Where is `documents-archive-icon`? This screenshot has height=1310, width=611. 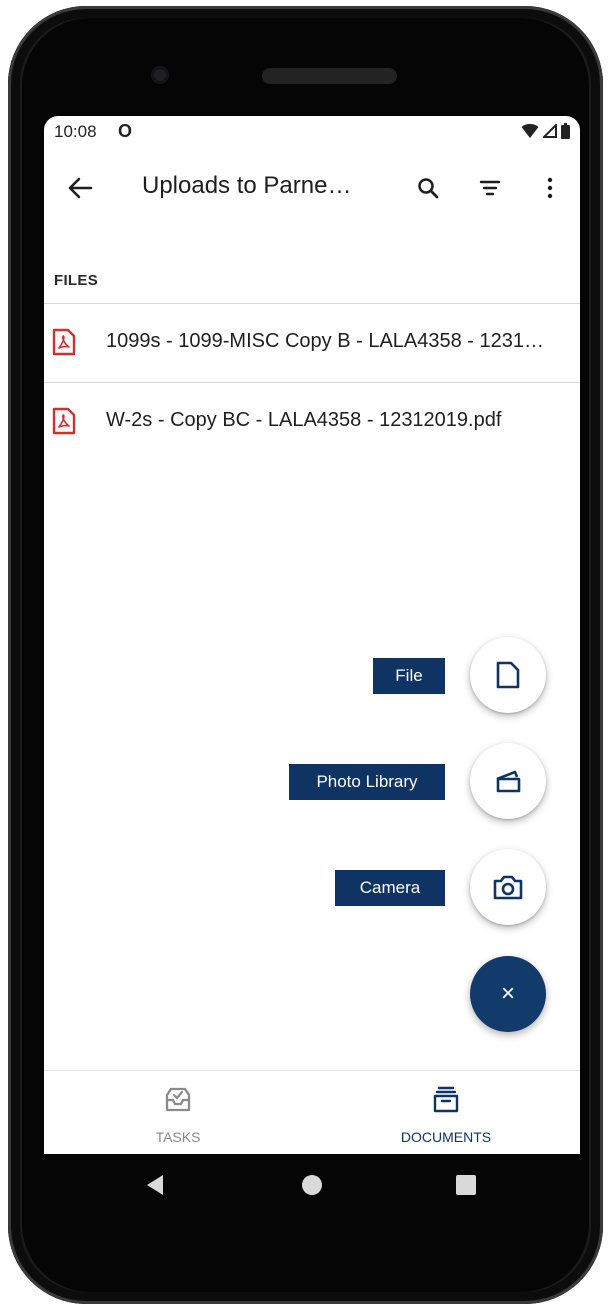
documents-archive-icon is located at coordinates (446, 1099).